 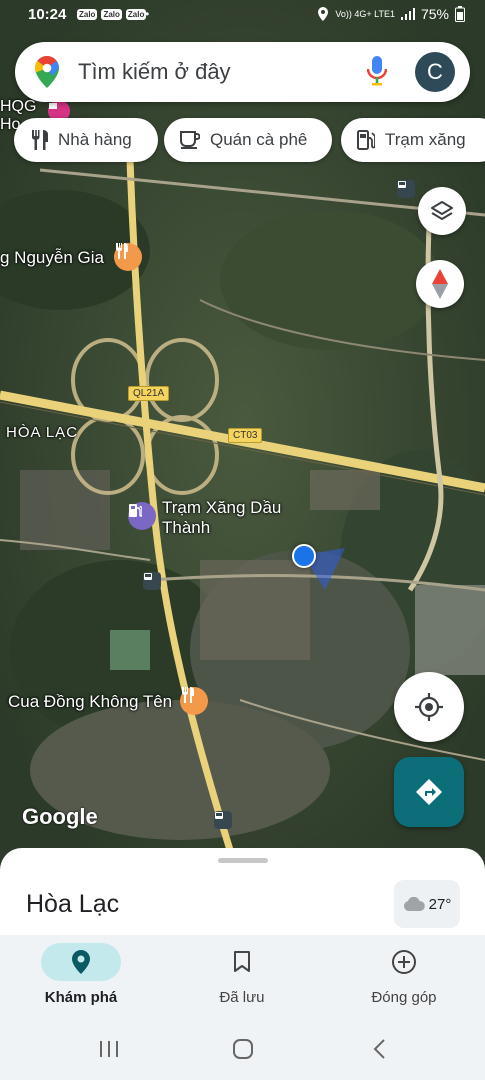 What do you see at coordinates (242, 898) in the screenshot?
I see `place-sheet: Hòa Lạc 27°` at bounding box center [242, 898].